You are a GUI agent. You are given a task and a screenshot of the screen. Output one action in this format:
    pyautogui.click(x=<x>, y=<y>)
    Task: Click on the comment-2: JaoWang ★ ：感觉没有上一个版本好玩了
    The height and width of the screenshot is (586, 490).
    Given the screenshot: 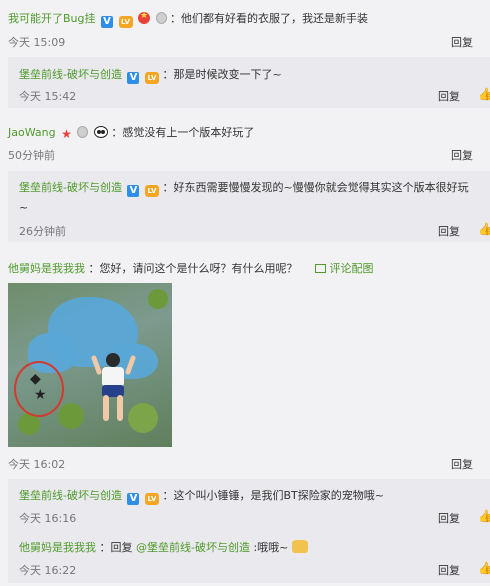 What is the action you would take?
    pyautogui.click(x=131, y=132)
    